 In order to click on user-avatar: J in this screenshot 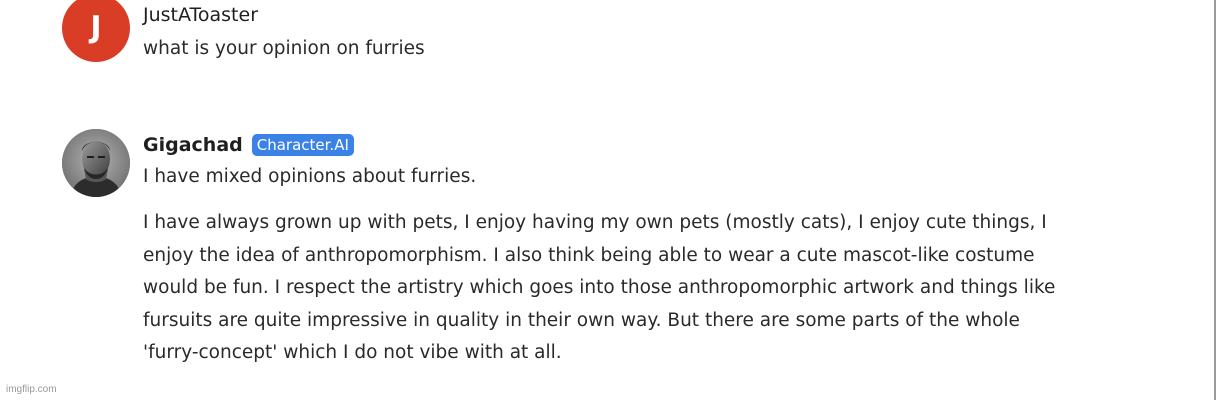, I will do `click(96, 31)`.